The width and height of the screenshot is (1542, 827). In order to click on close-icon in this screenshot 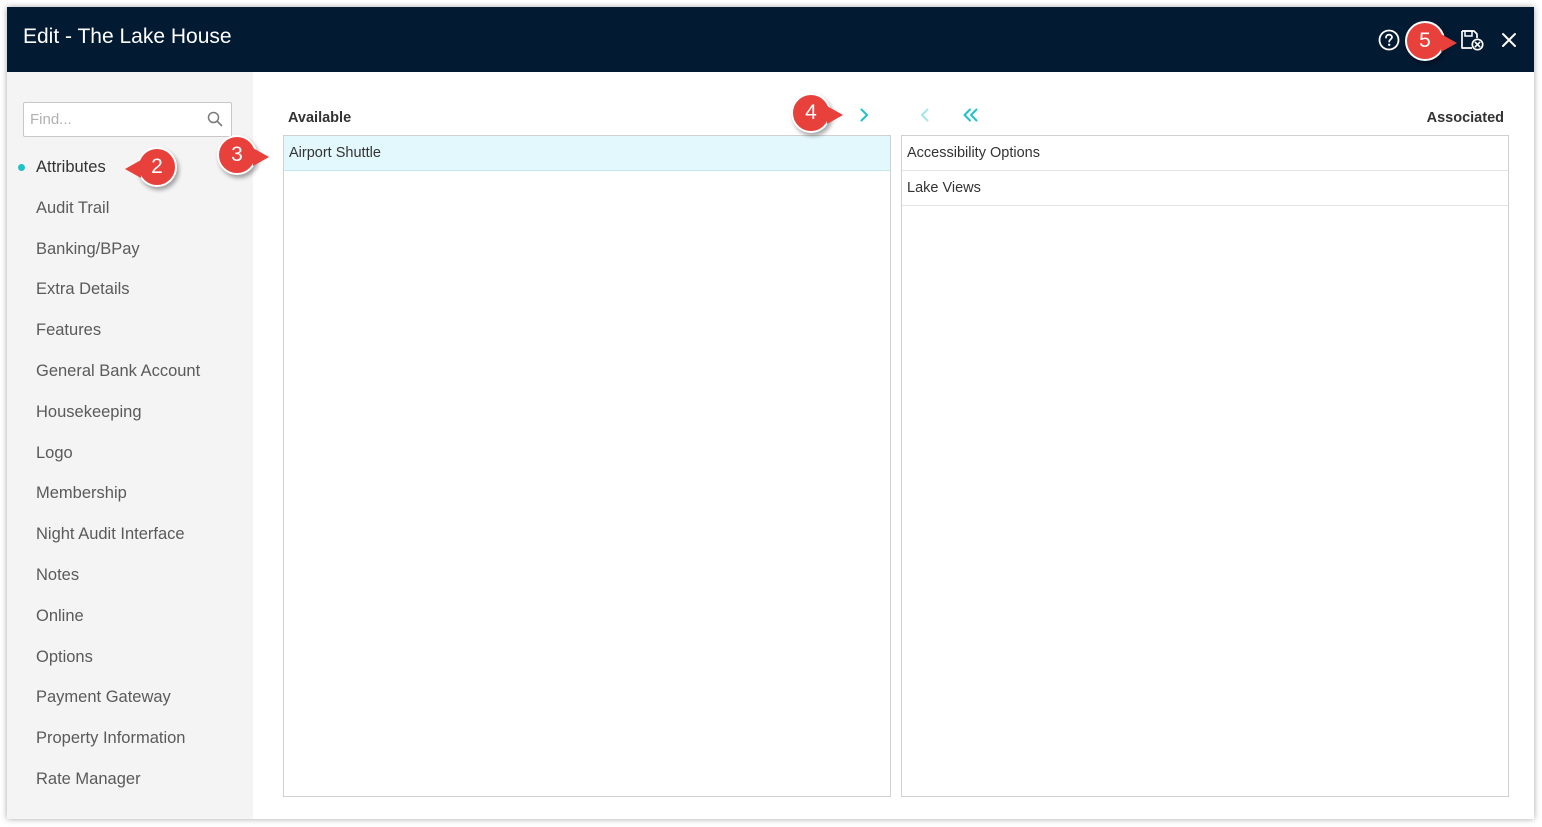, I will do `click(1509, 40)`.